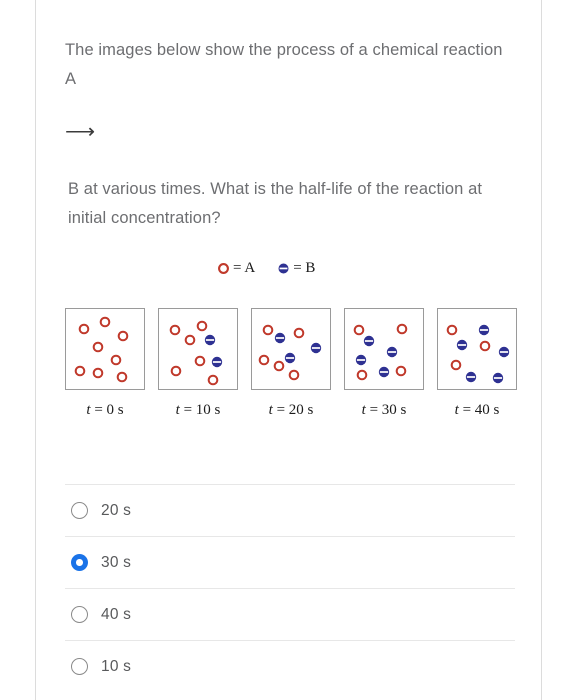  What do you see at coordinates (80, 131) in the screenshot?
I see `reaction-arrow-icon: ⟶` at bounding box center [80, 131].